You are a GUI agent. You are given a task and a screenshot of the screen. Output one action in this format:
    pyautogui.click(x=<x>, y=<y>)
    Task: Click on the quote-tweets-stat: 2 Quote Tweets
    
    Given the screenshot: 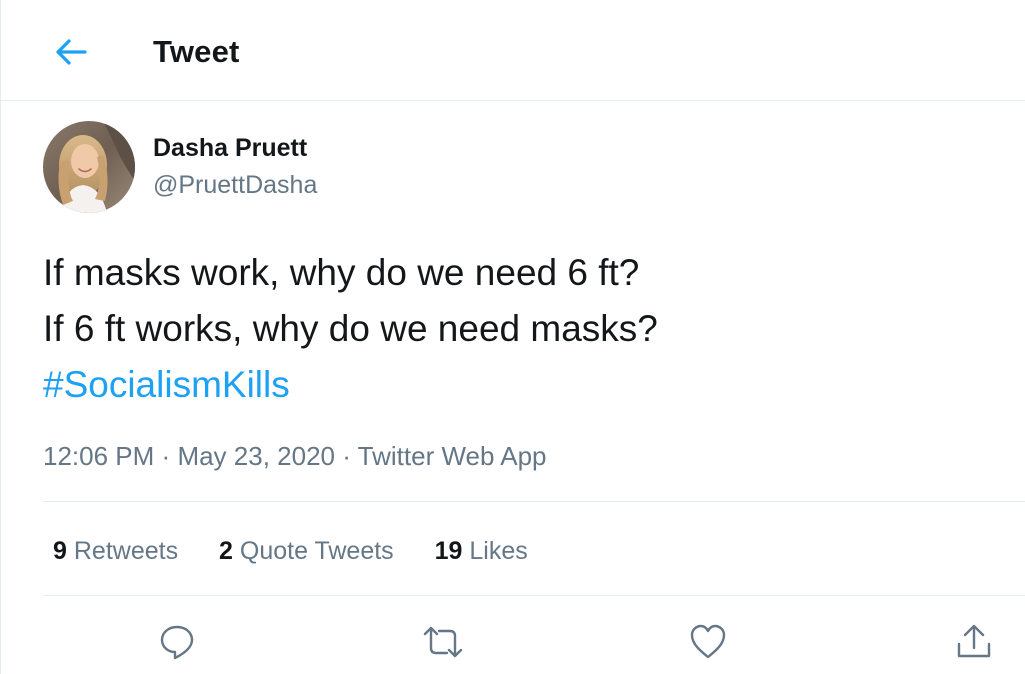 What is the action you would take?
    pyautogui.click(x=306, y=551)
    